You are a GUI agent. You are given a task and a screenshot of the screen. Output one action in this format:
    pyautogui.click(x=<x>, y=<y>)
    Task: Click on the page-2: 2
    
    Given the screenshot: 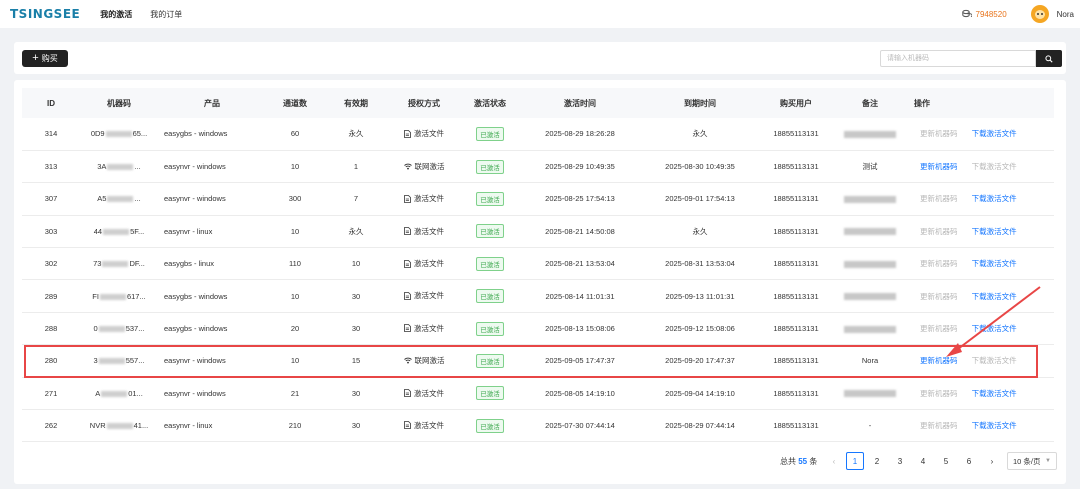 What is the action you would take?
    pyautogui.click(x=877, y=461)
    